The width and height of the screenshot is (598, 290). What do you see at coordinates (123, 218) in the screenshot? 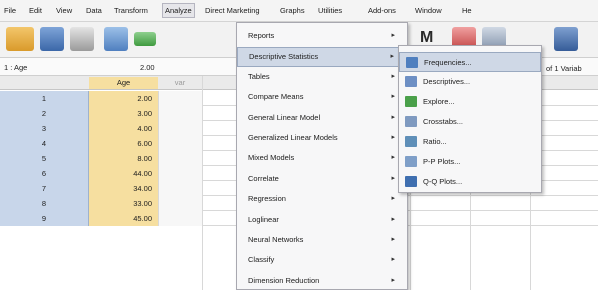
I see `age-cell: 45.00` at bounding box center [123, 218].